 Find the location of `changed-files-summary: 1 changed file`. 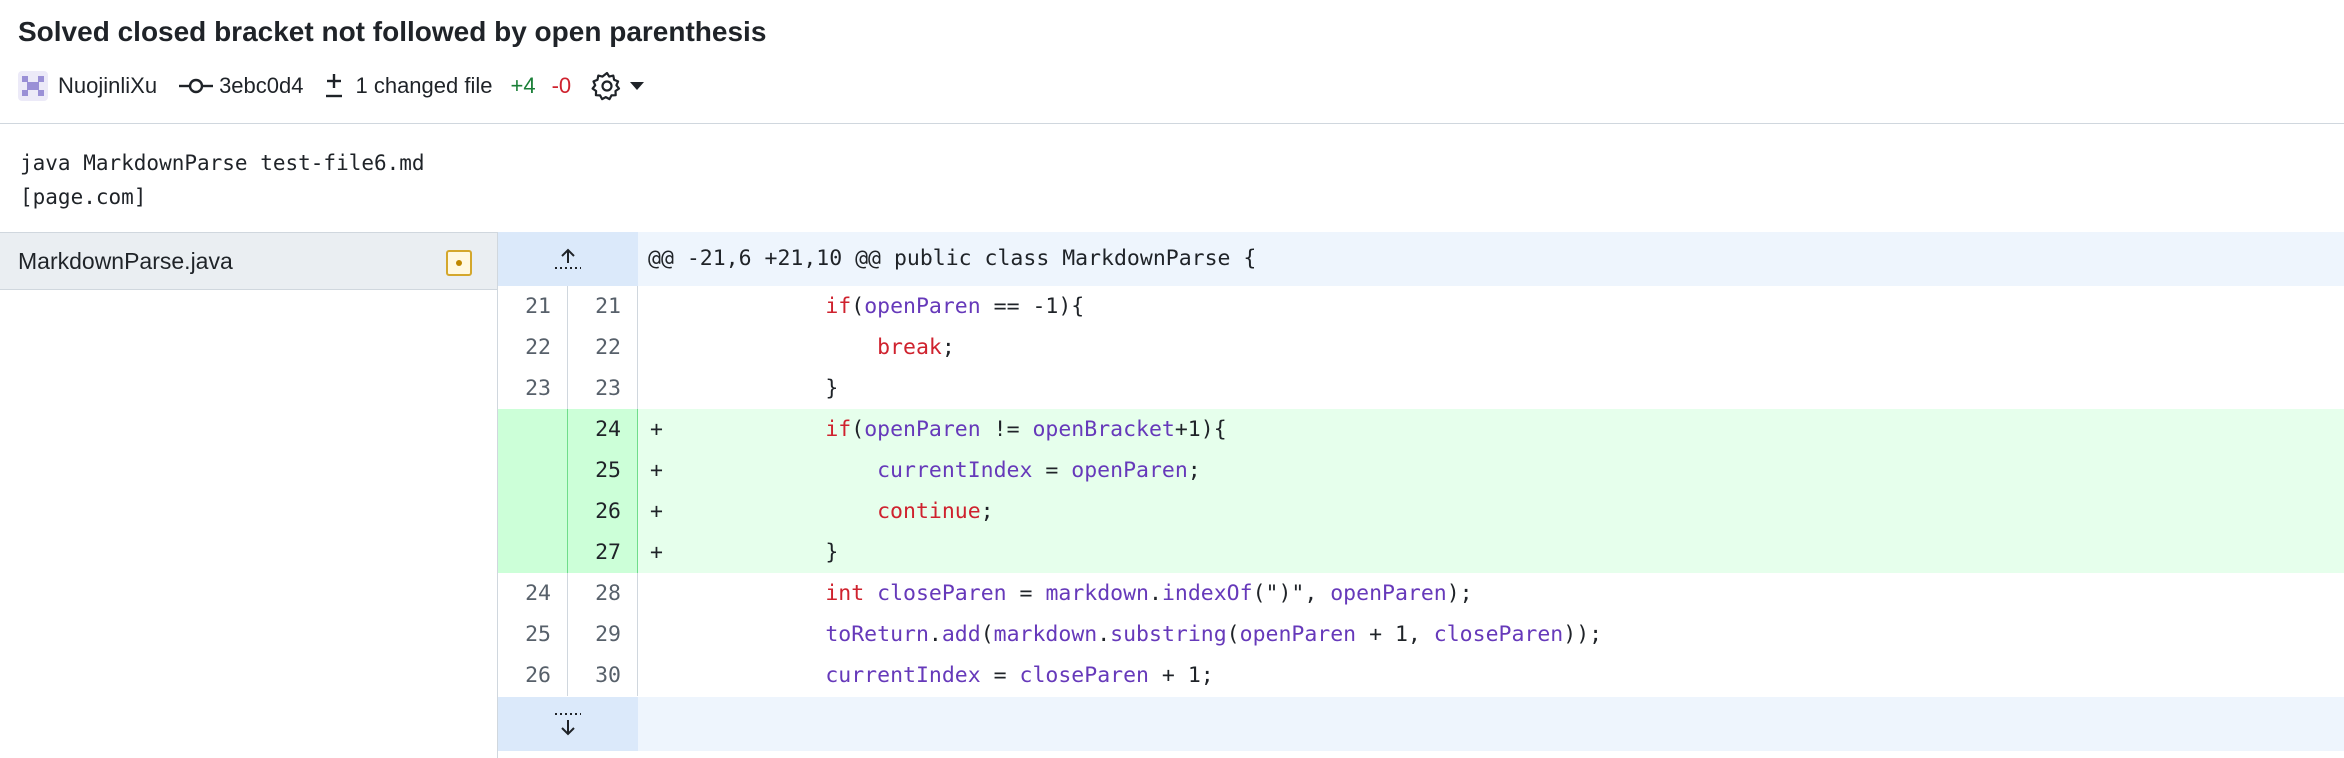

changed-files-summary: 1 changed file is located at coordinates (397, 86).